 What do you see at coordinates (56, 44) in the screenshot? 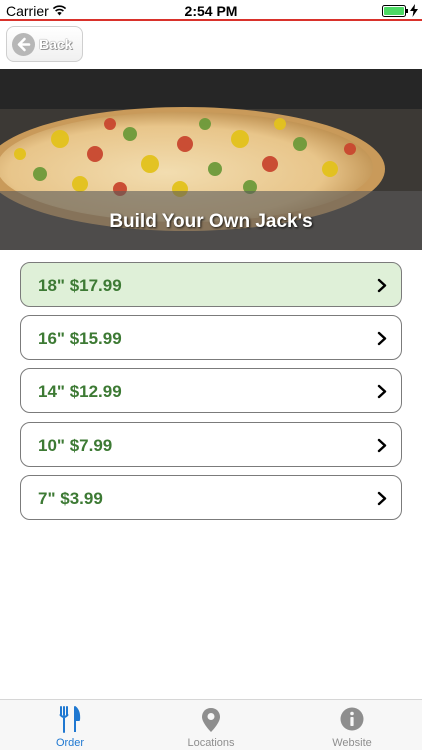
I see `back-label: Back` at bounding box center [56, 44].